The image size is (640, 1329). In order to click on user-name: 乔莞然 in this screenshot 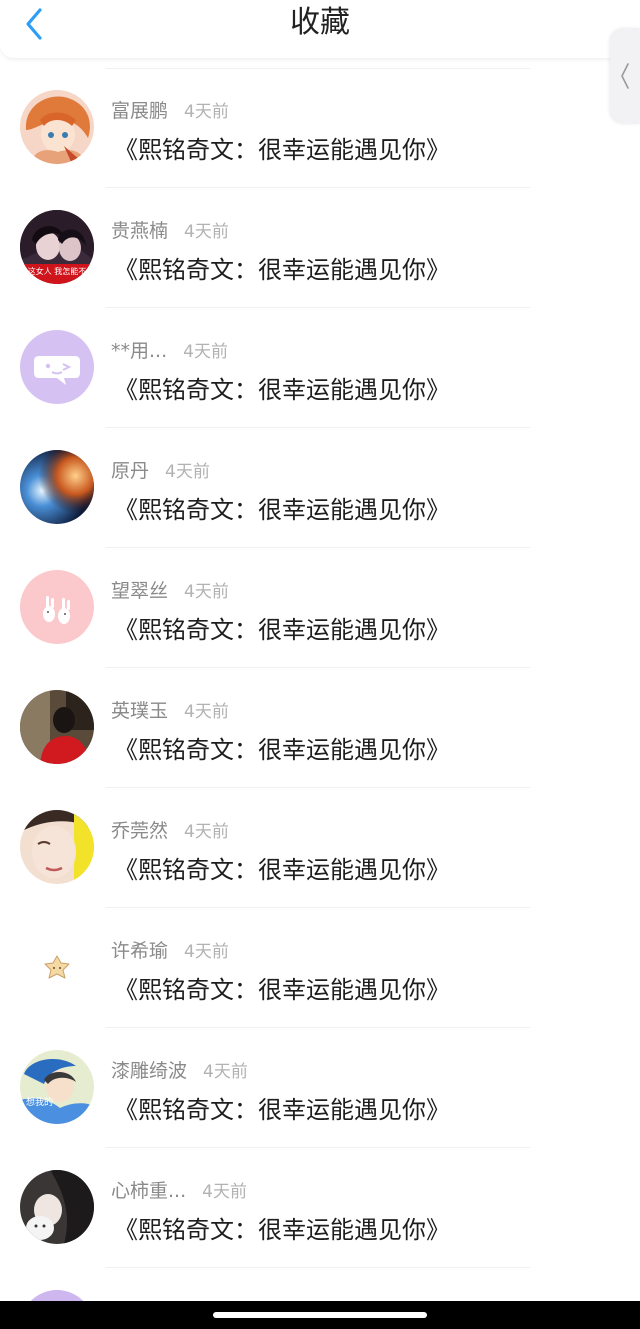, I will do `click(140, 831)`.